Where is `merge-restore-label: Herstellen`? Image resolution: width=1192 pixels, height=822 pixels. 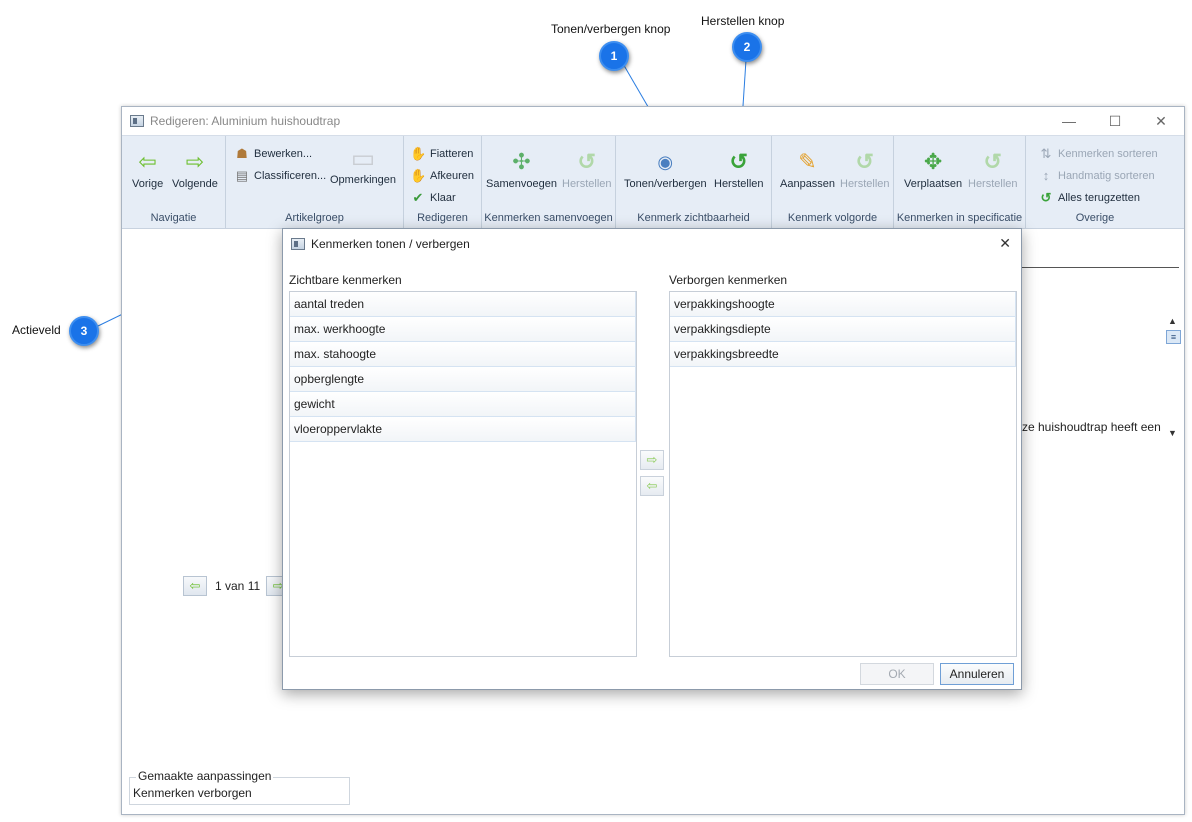
merge-restore-label: Herstellen is located at coordinates (587, 184).